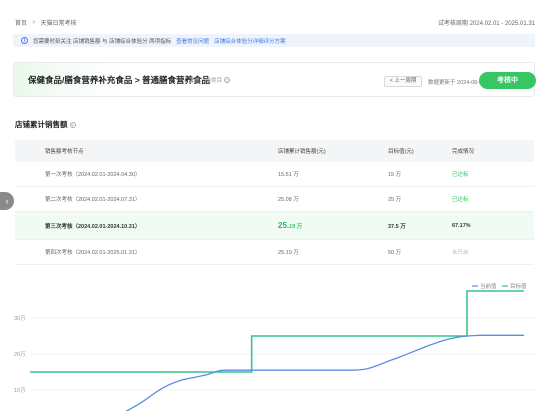  I want to click on arrow-left-icon: ‹, so click(7, 201).